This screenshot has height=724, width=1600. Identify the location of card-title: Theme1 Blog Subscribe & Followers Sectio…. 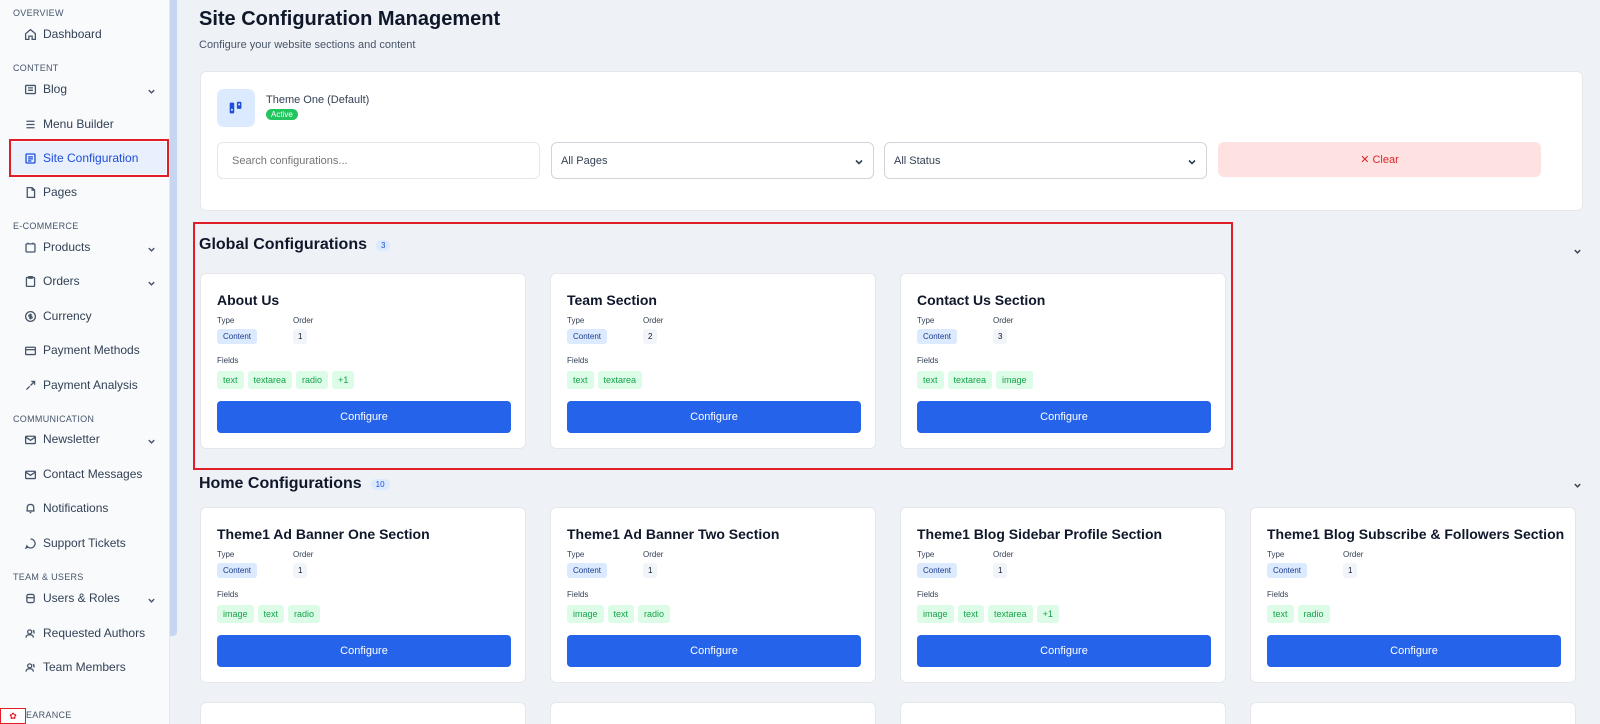
(1416, 534).